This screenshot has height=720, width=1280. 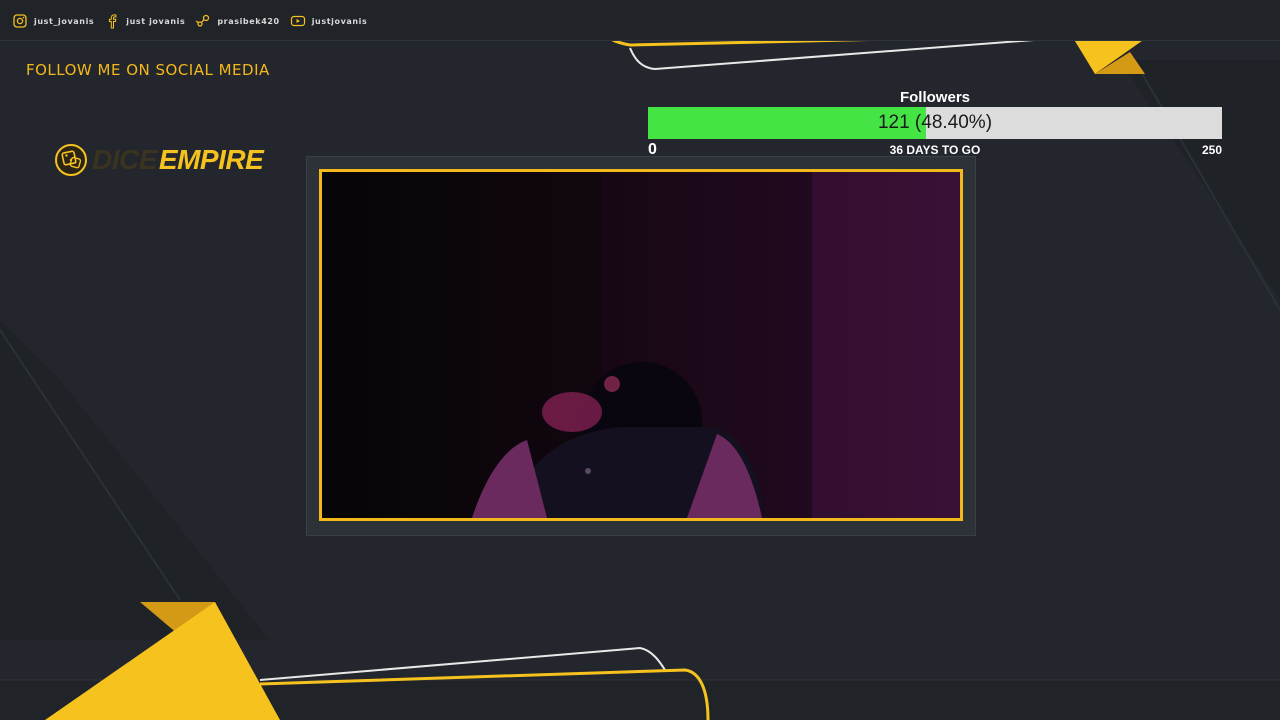 I want to click on social-handle: JUST JOVANIS, so click(x=156, y=21).